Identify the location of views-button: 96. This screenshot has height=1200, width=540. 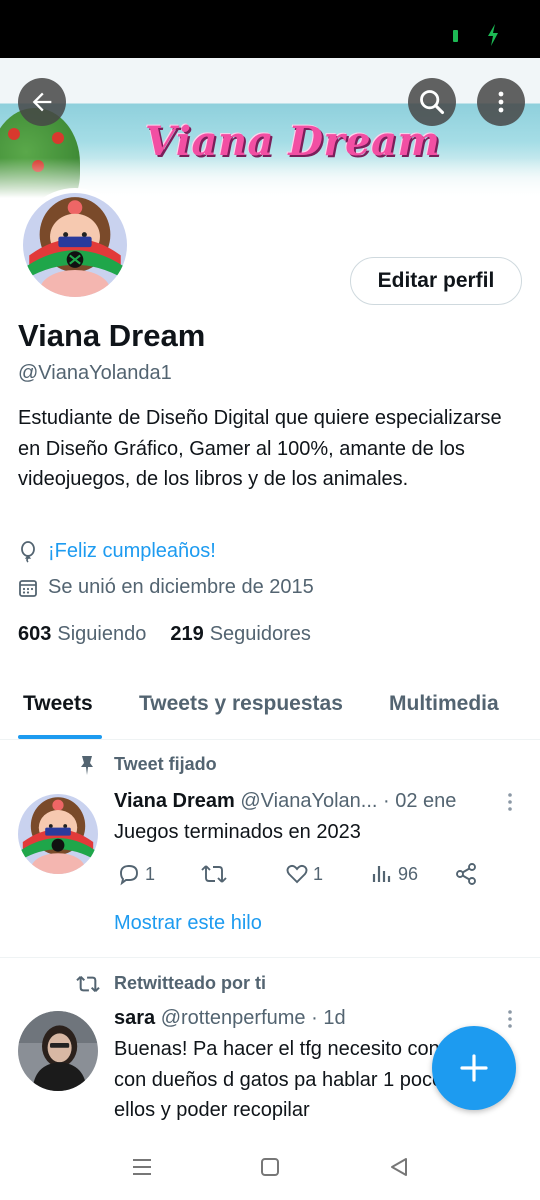
(394, 874).